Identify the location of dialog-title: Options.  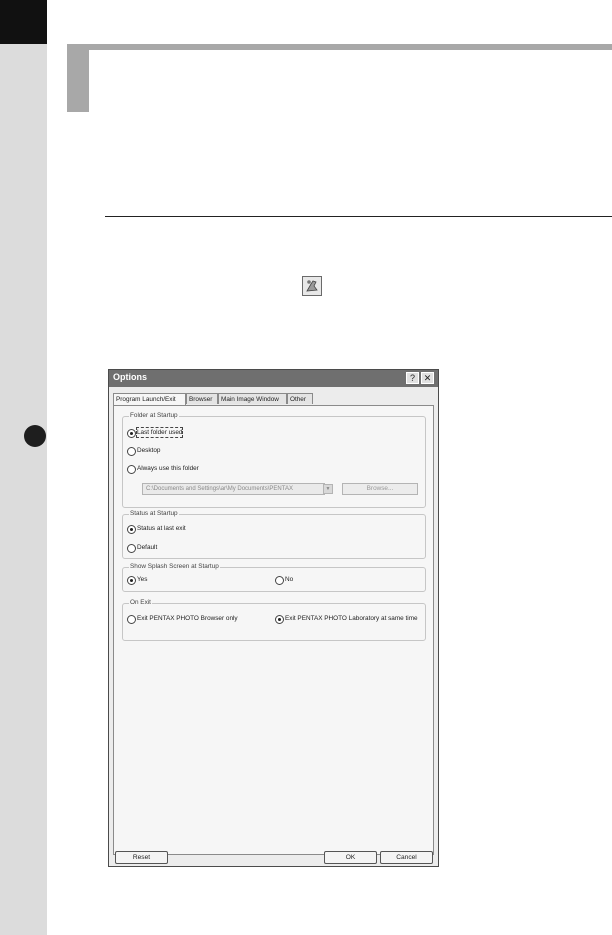
(130, 377).